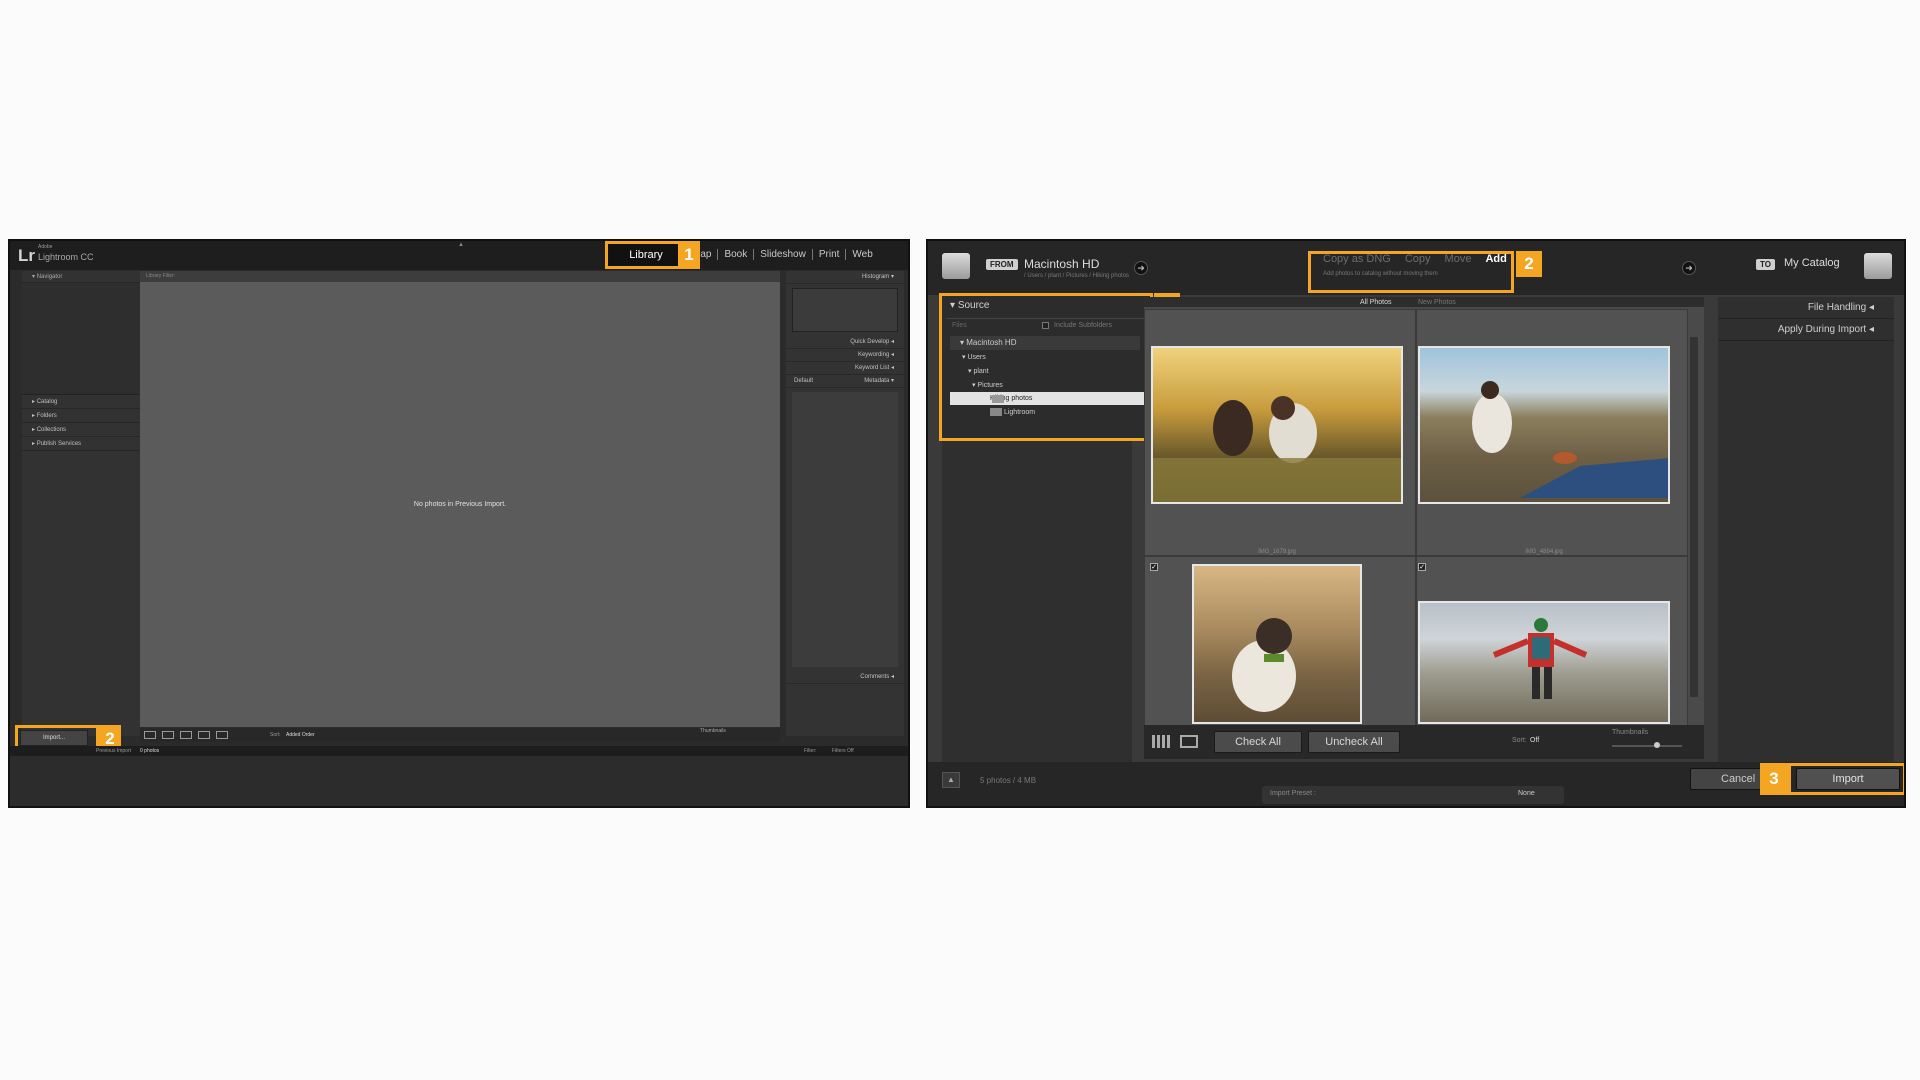 The width and height of the screenshot is (1920, 1080). What do you see at coordinates (1526, 793) in the screenshot?
I see `import-preset-value: None` at bounding box center [1526, 793].